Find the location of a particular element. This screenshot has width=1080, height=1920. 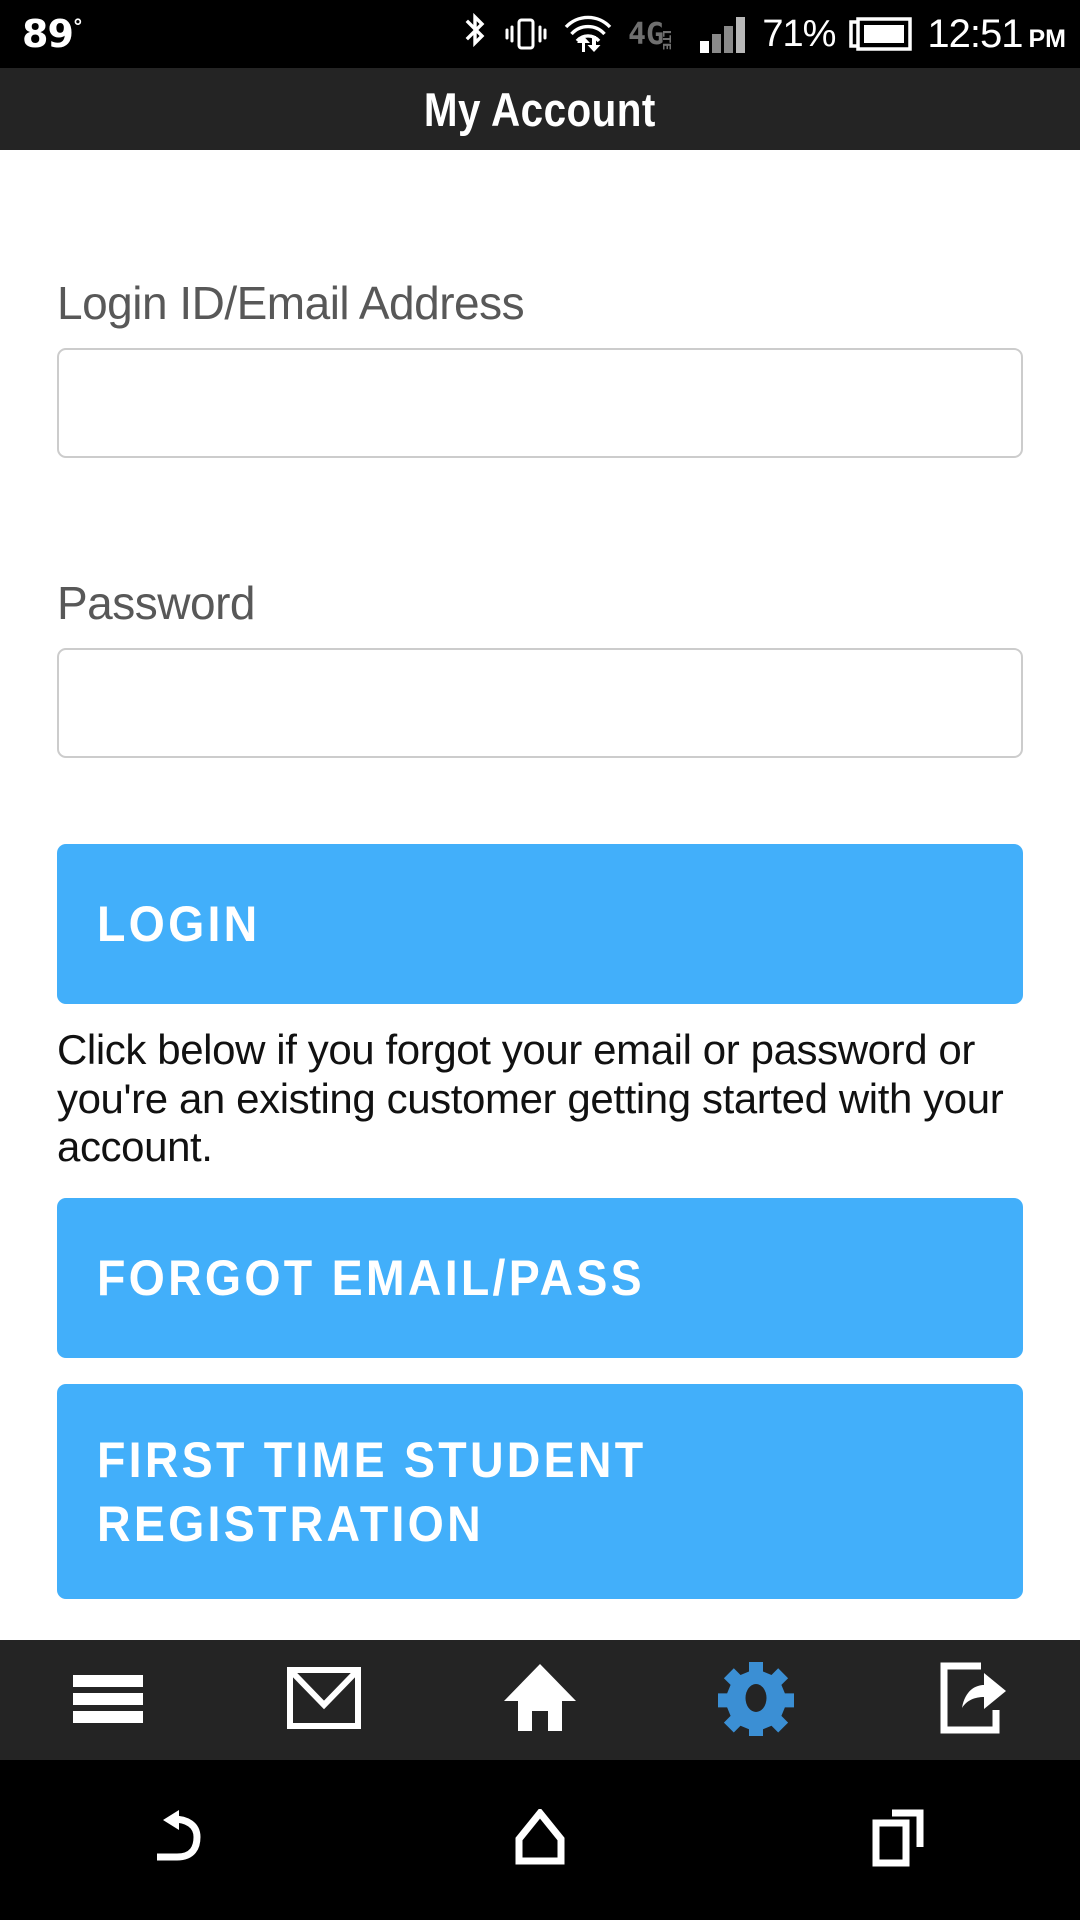

bluetooth-icon is located at coordinates (475, 34).